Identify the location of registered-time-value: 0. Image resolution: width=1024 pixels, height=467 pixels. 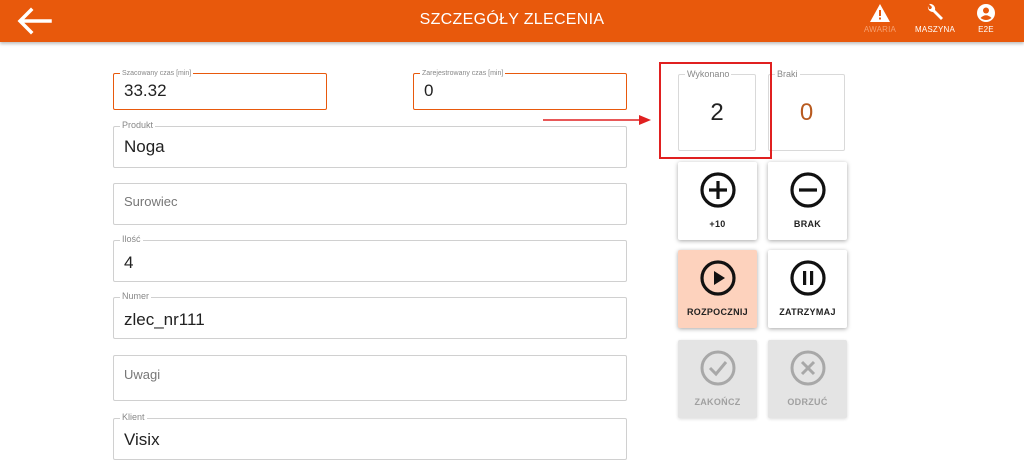
(429, 90).